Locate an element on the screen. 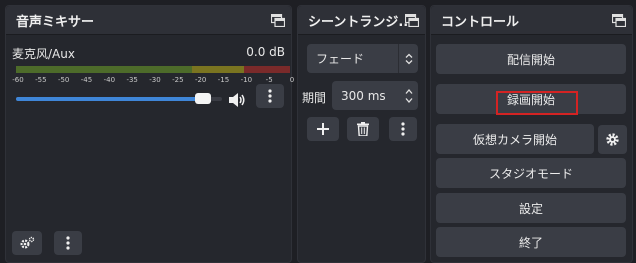  audio-mixer-title: 音声ミキサー is located at coordinates (55, 22).